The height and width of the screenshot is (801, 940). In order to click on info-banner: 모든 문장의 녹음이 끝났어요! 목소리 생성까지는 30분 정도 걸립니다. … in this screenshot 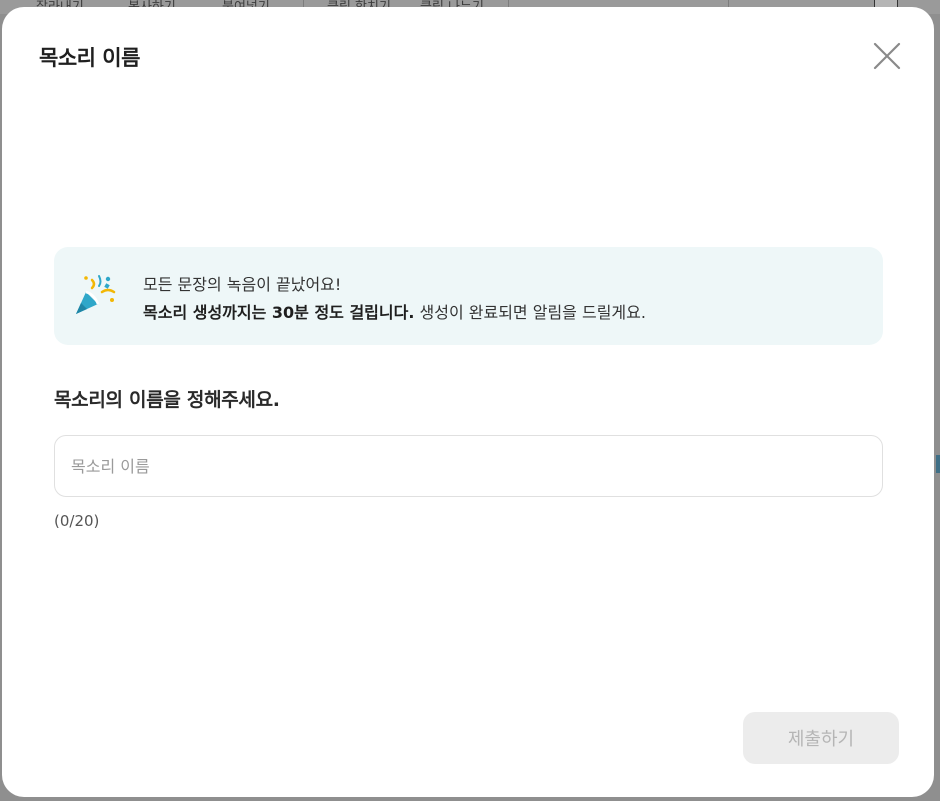, I will do `click(468, 296)`.